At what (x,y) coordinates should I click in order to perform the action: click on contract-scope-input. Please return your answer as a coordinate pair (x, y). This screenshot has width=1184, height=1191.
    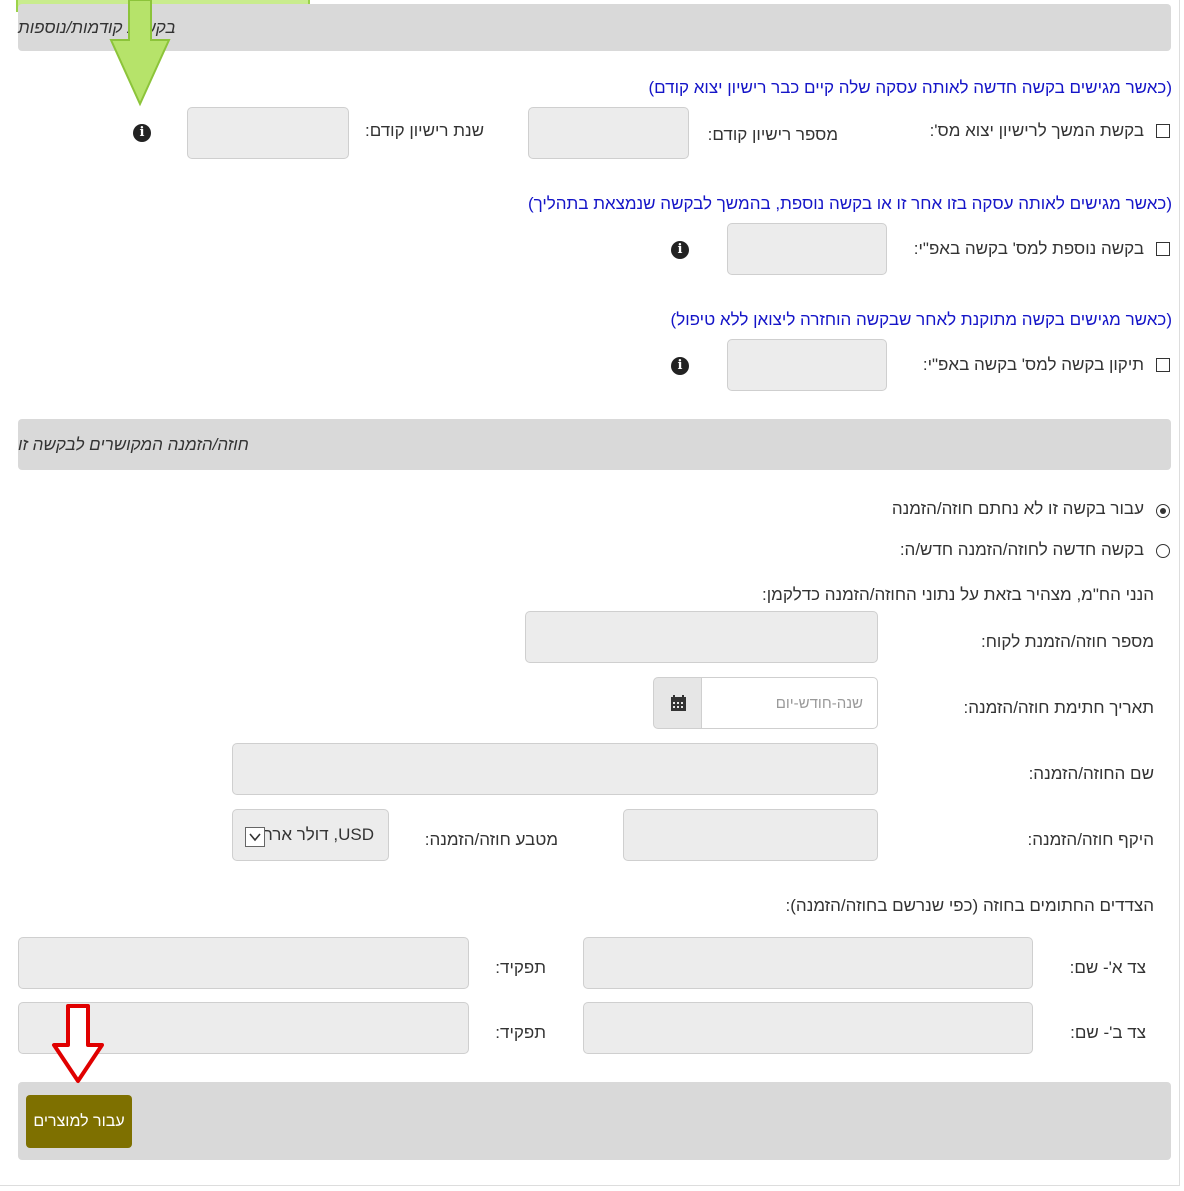
    Looking at the image, I should click on (750, 835).